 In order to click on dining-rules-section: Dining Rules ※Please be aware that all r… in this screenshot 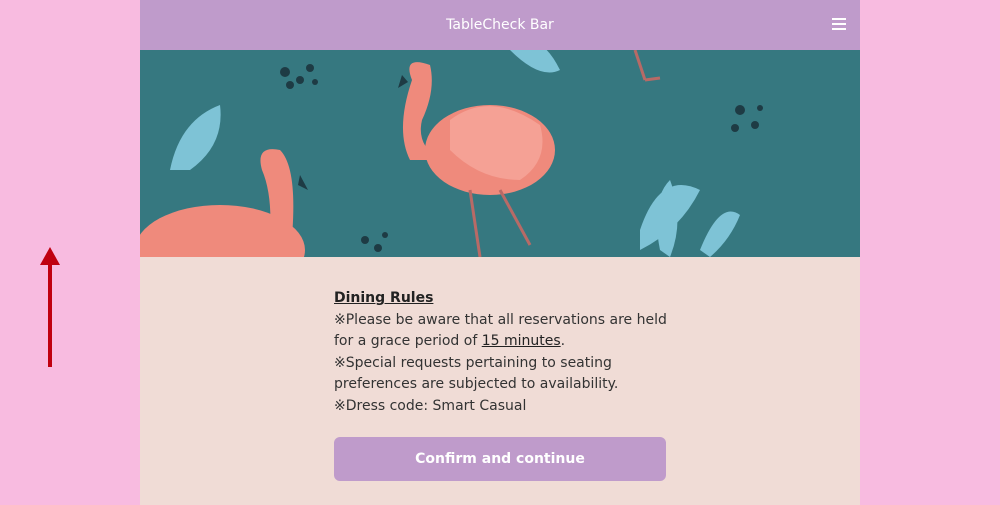, I will do `click(504, 352)`.